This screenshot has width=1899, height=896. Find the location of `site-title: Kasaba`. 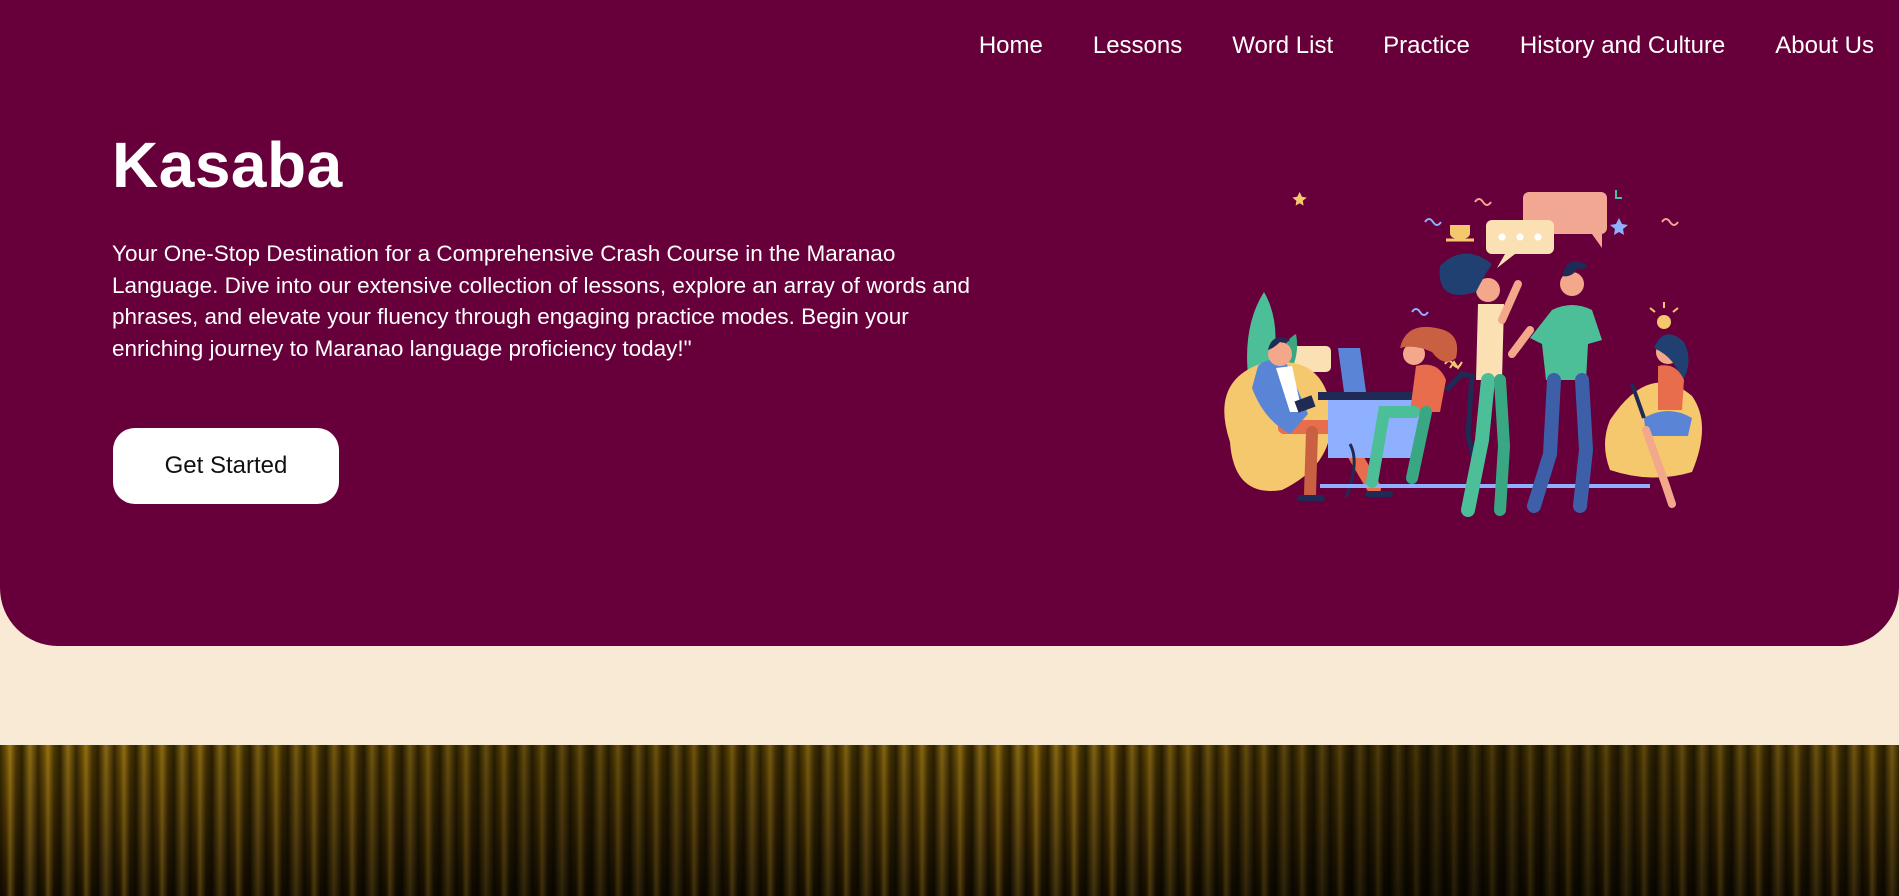

site-title: Kasaba is located at coordinates (227, 165).